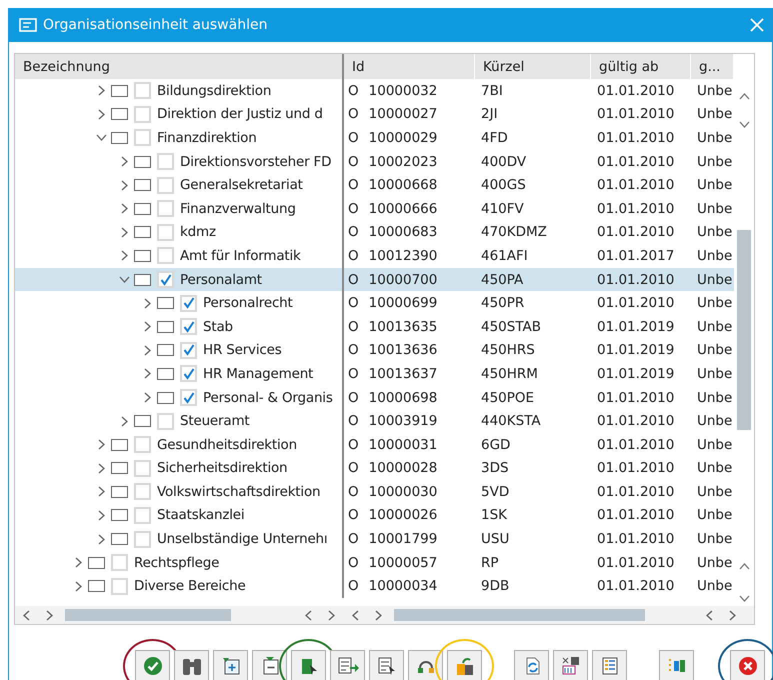 Image resolution: width=773 pixels, height=680 pixels. What do you see at coordinates (374, 586) in the screenshot?
I see `tree-row: Diverse Bereiche O 10000034 9DB 01.01.2010 Unbe` at bounding box center [374, 586].